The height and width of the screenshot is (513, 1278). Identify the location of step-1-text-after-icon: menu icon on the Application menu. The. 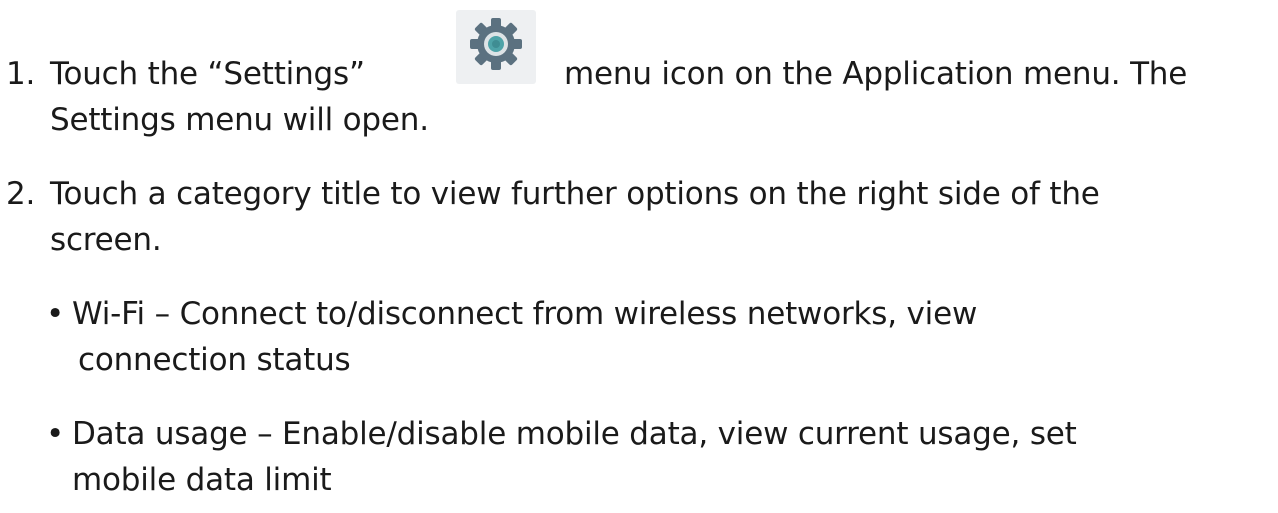
(876, 74).